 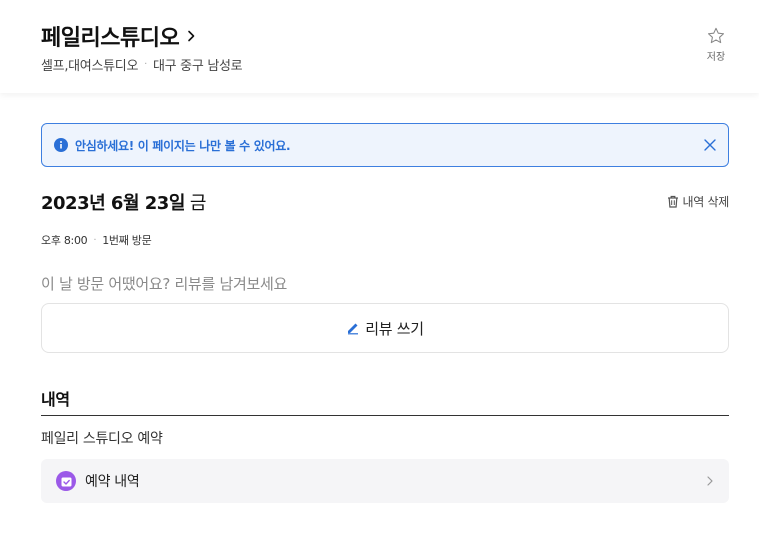 What do you see at coordinates (198, 66) in the screenshot?
I see `place-location: 대구 중구 남성로` at bounding box center [198, 66].